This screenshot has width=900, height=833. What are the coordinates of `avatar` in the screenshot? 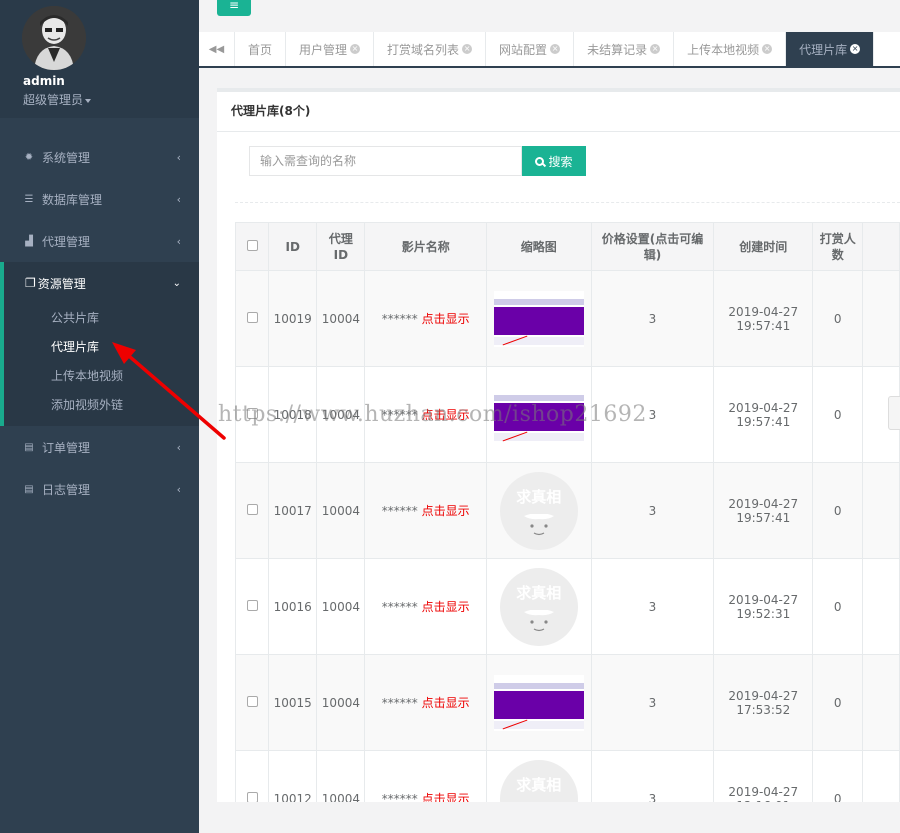 It's located at (54, 38).